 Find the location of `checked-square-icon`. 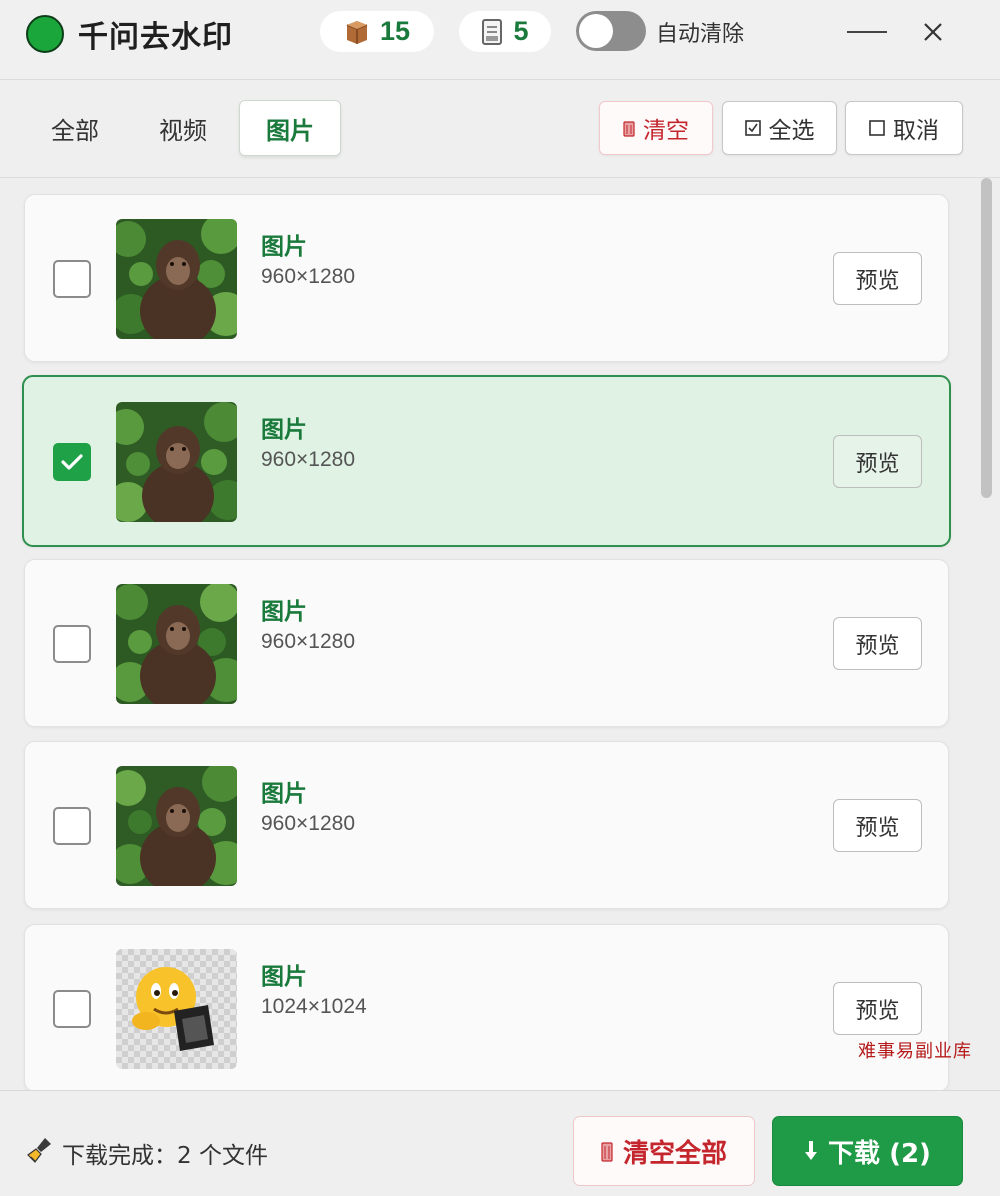

checked-square-icon is located at coordinates (752, 128).